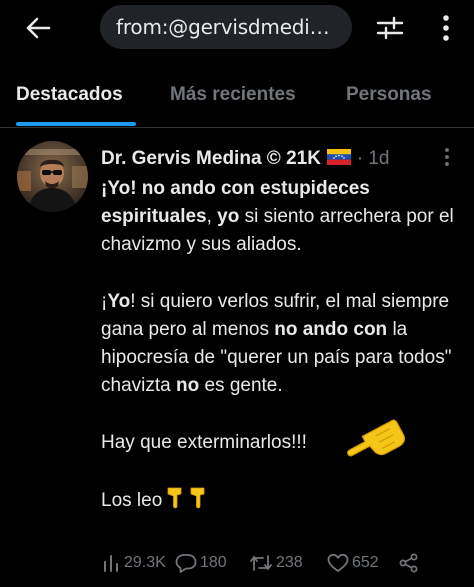 The width and height of the screenshot is (474, 587). Describe the element at coordinates (289, 562) in the screenshot. I see `retweet-count: 238` at that location.